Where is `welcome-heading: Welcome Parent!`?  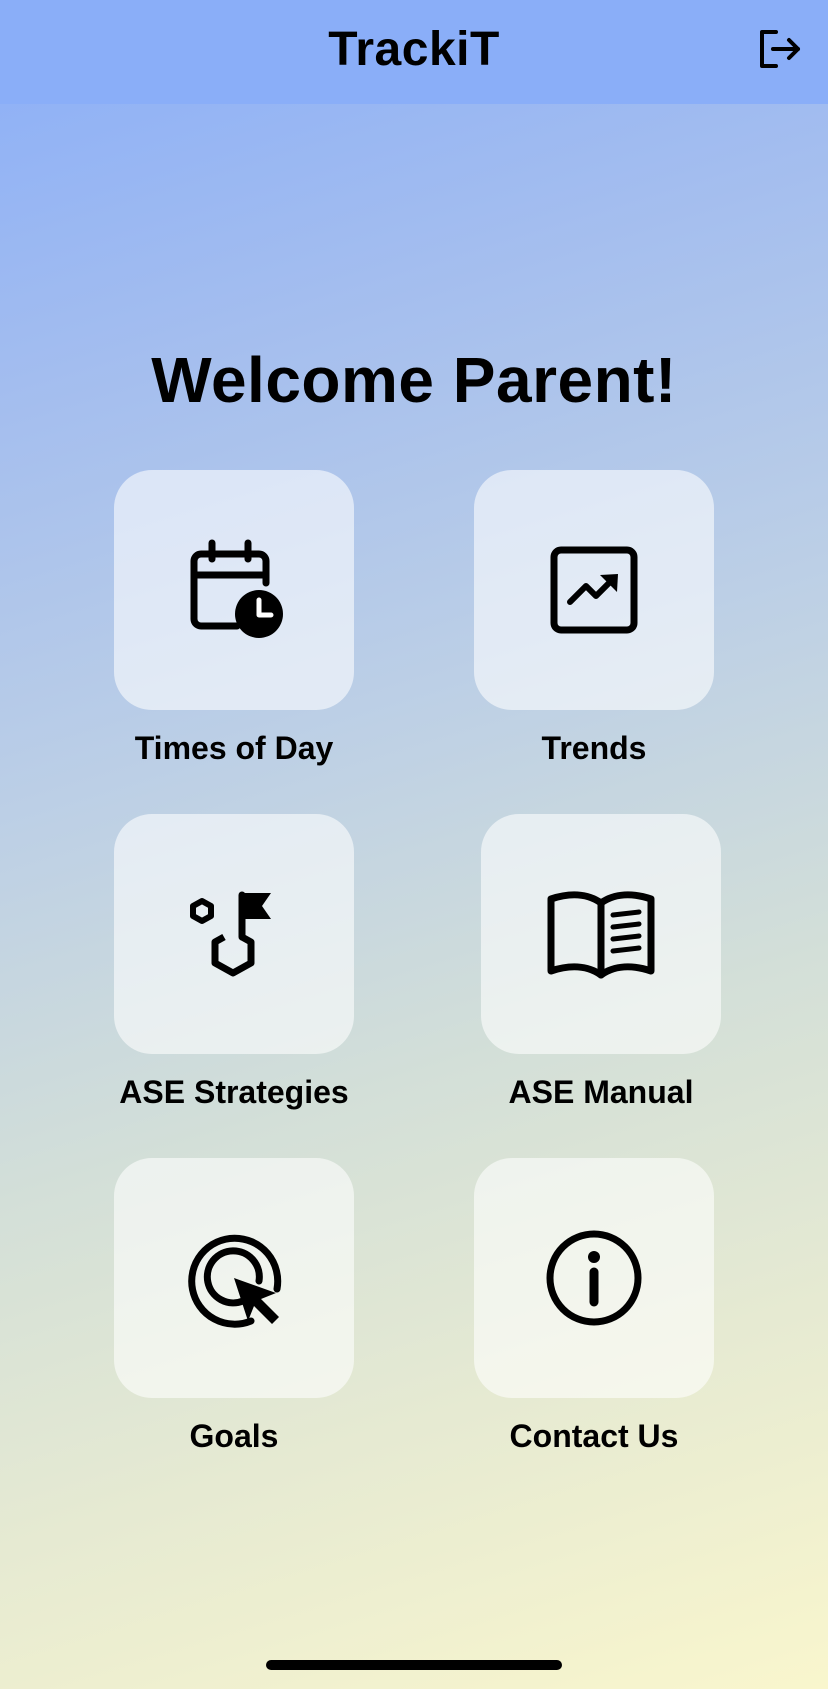 welcome-heading: Welcome Parent! is located at coordinates (414, 380).